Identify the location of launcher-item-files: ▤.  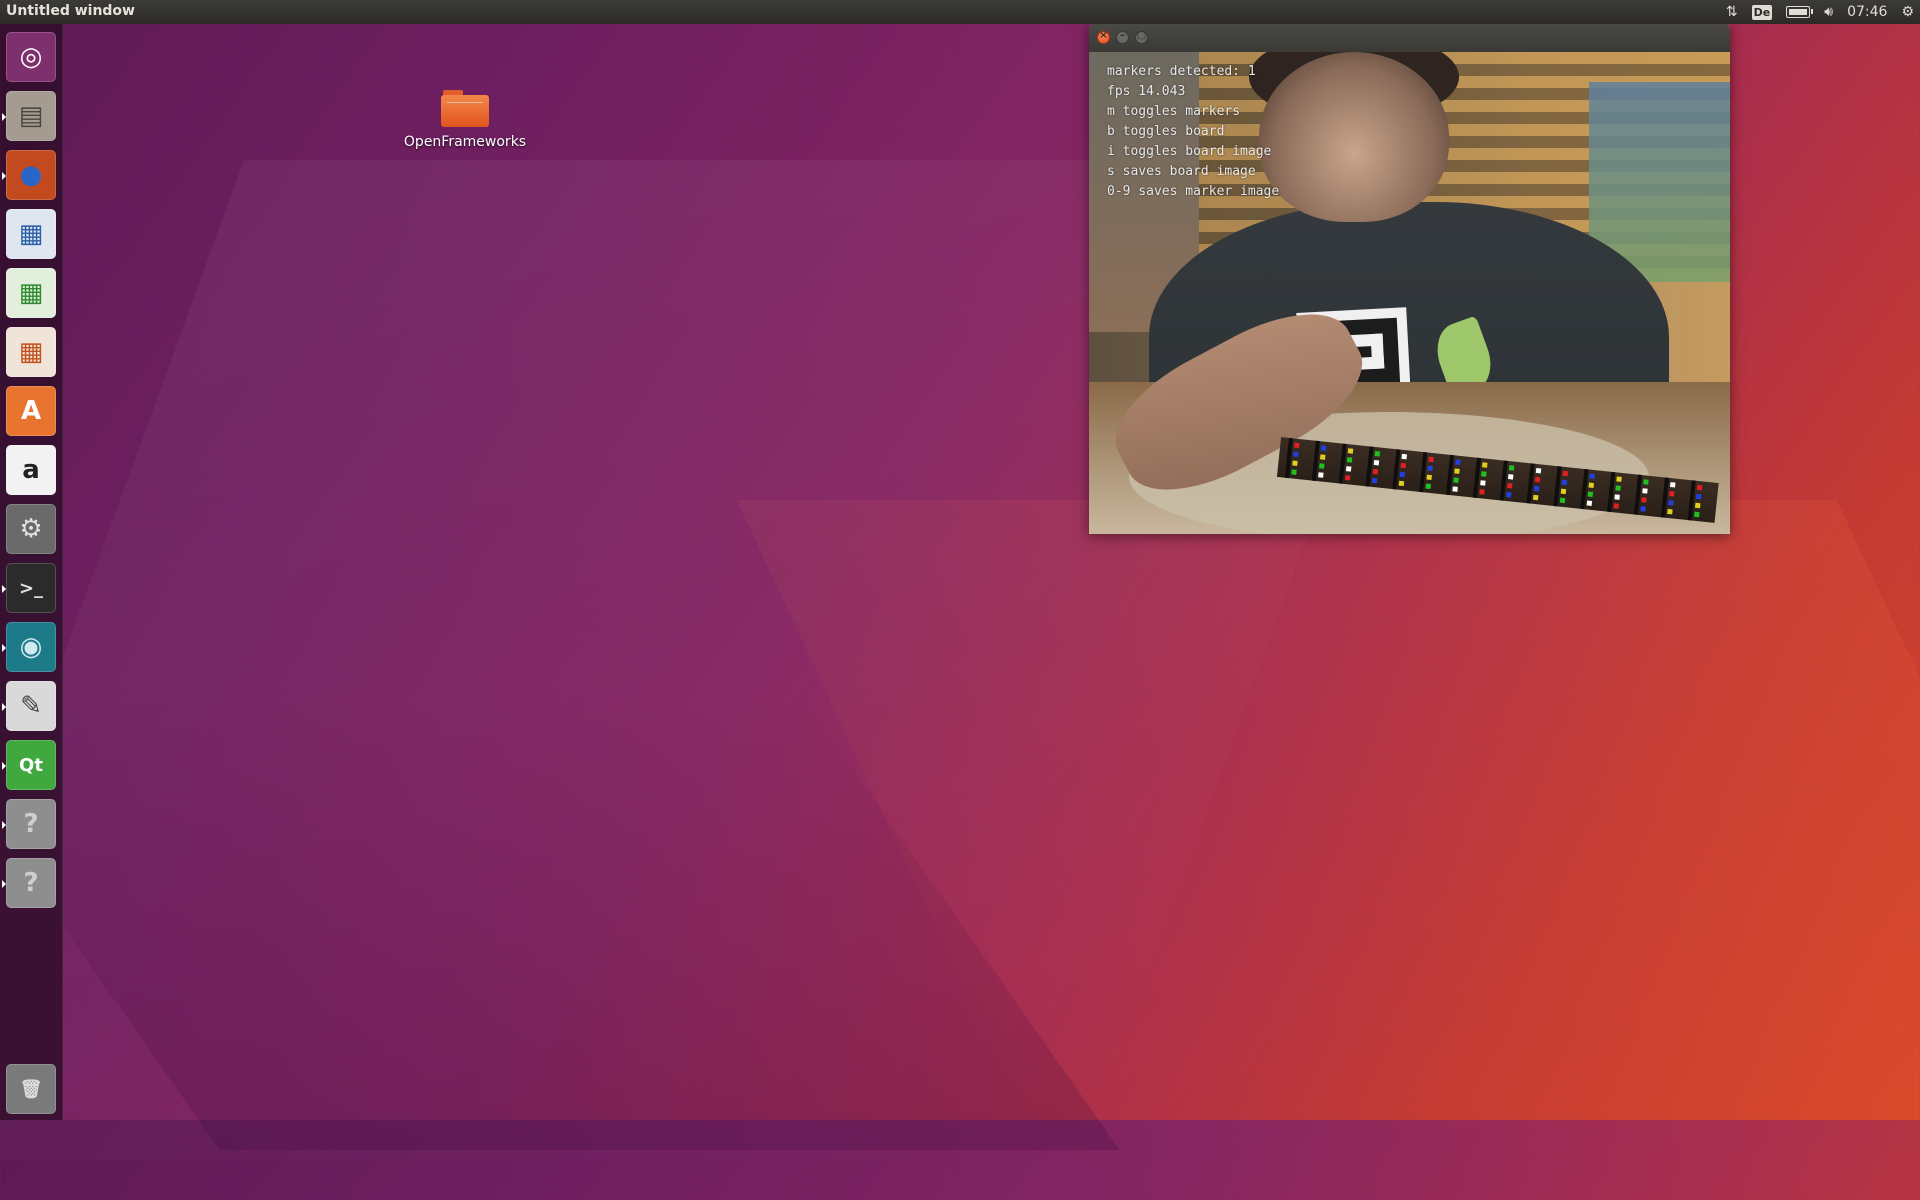
(29, 116).